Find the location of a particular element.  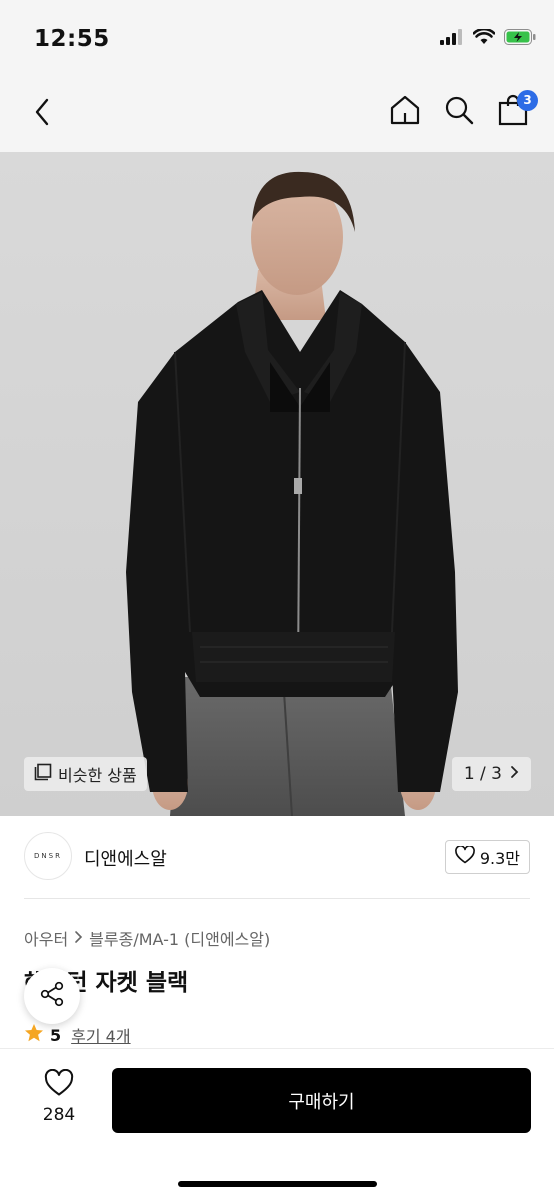

status-bar: 12:55 is located at coordinates (277, 40).